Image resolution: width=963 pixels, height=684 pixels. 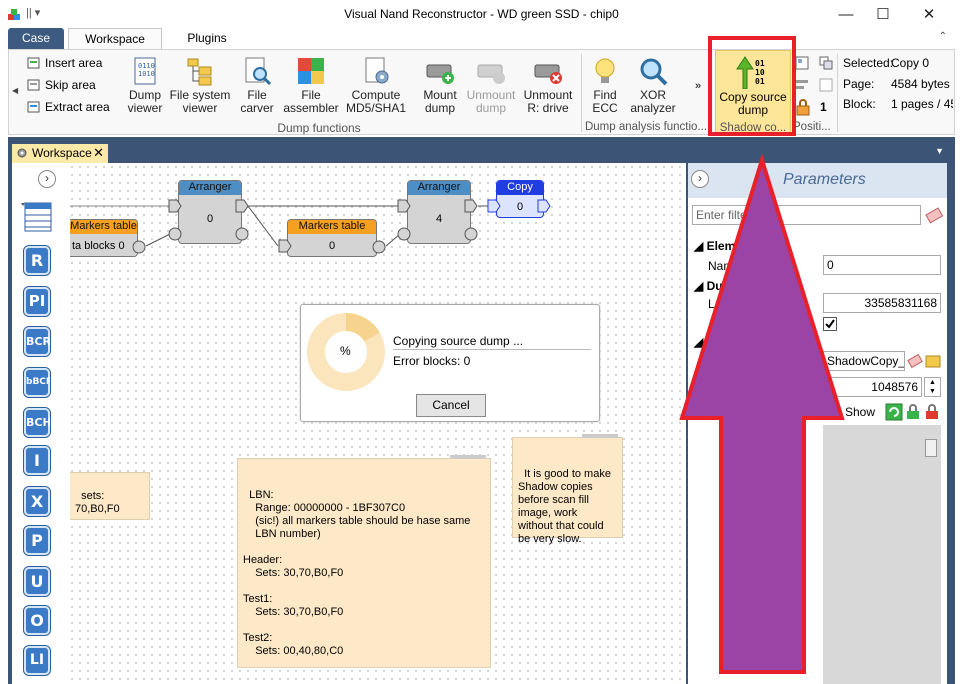 What do you see at coordinates (933, 361) in the screenshot?
I see `folder-open-icon` at bounding box center [933, 361].